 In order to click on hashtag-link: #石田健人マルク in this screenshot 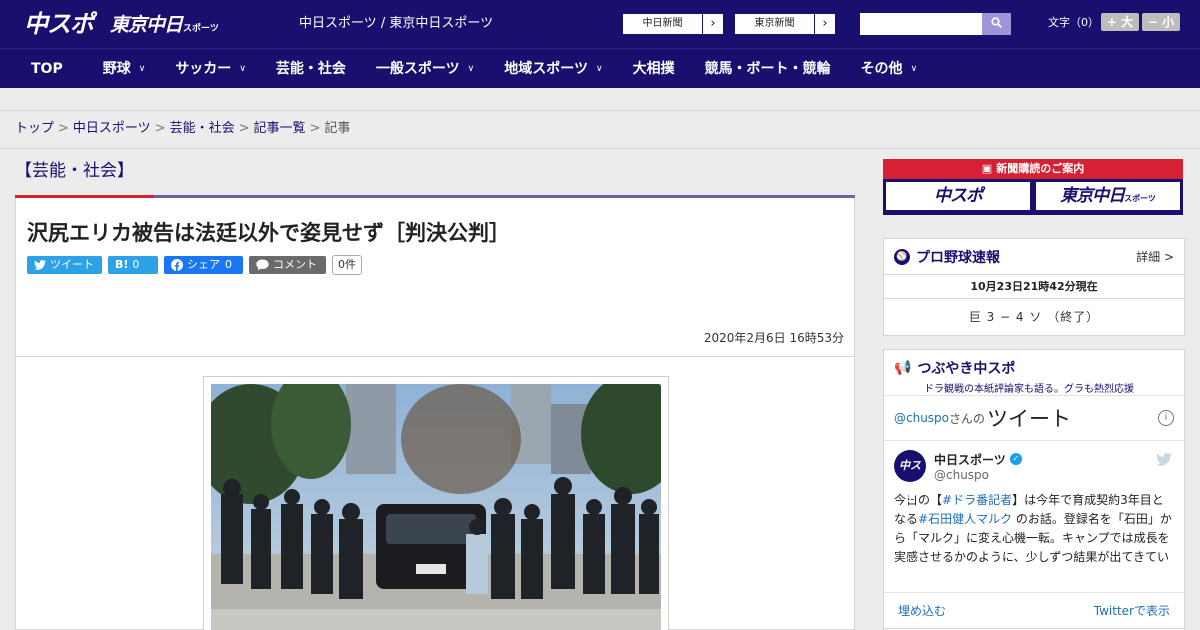, I will do `click(965, 519)`.